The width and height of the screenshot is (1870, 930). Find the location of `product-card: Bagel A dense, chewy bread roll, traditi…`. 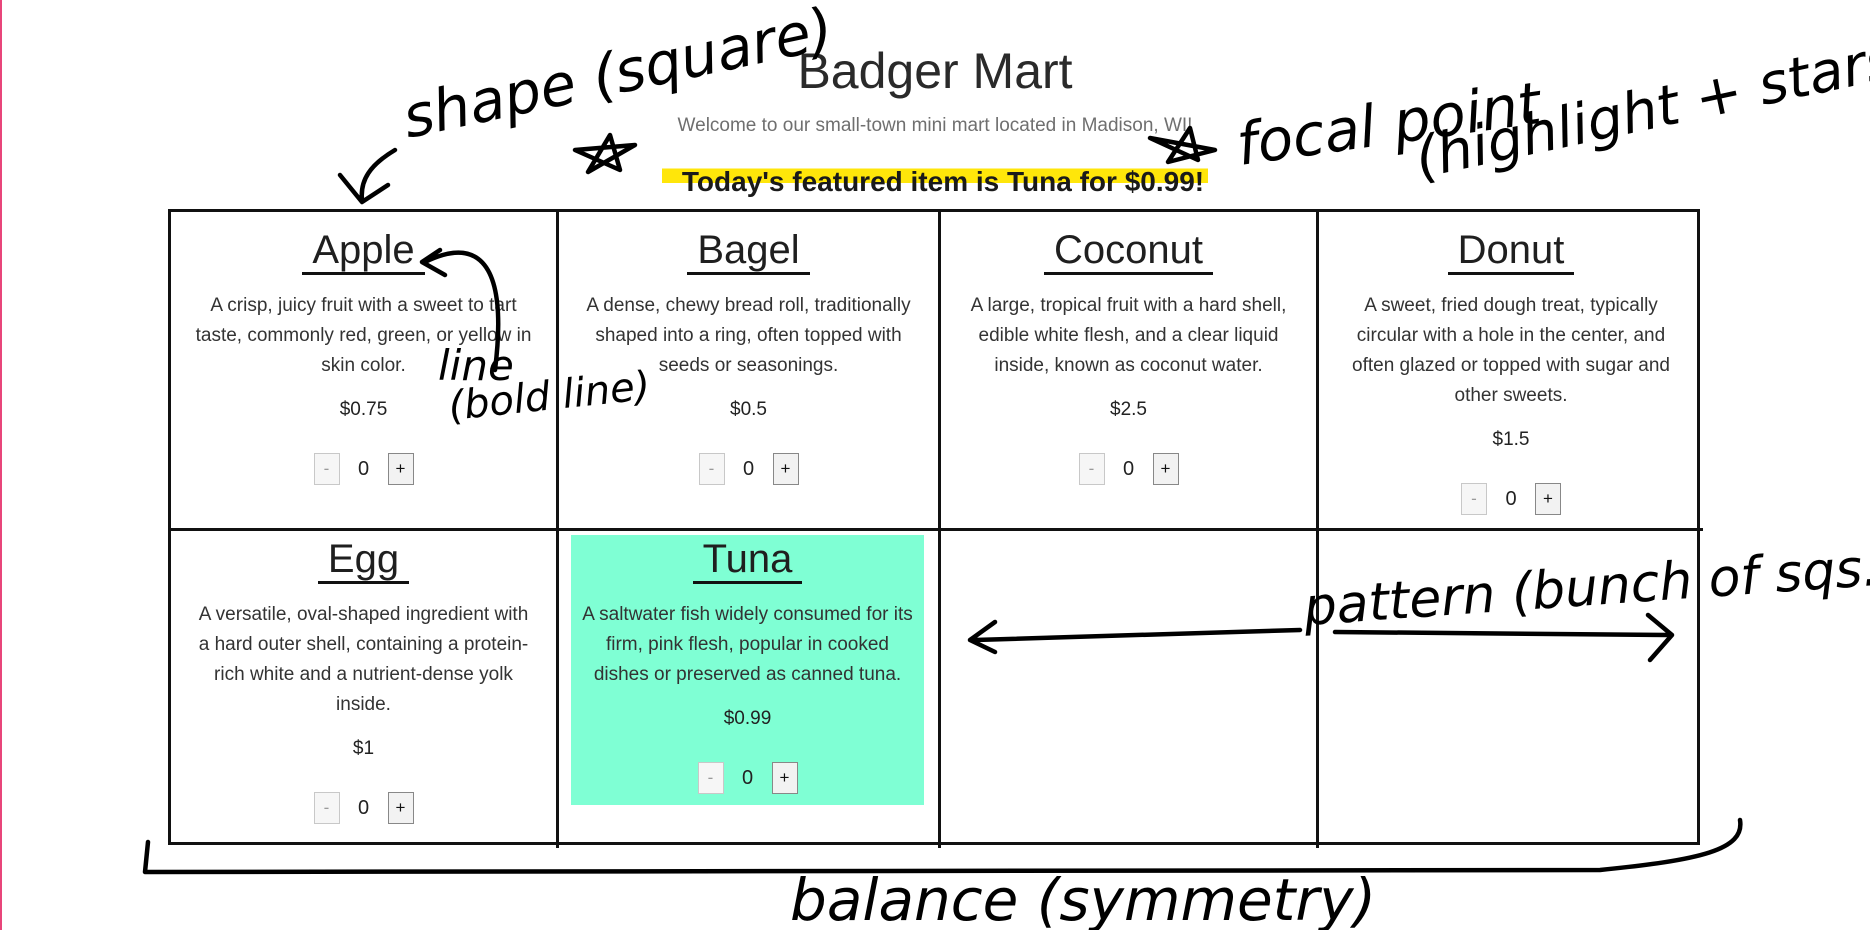

product-card: Bagel A dense, chewy bread roll, traditi… is located at coordinates (750, 371).